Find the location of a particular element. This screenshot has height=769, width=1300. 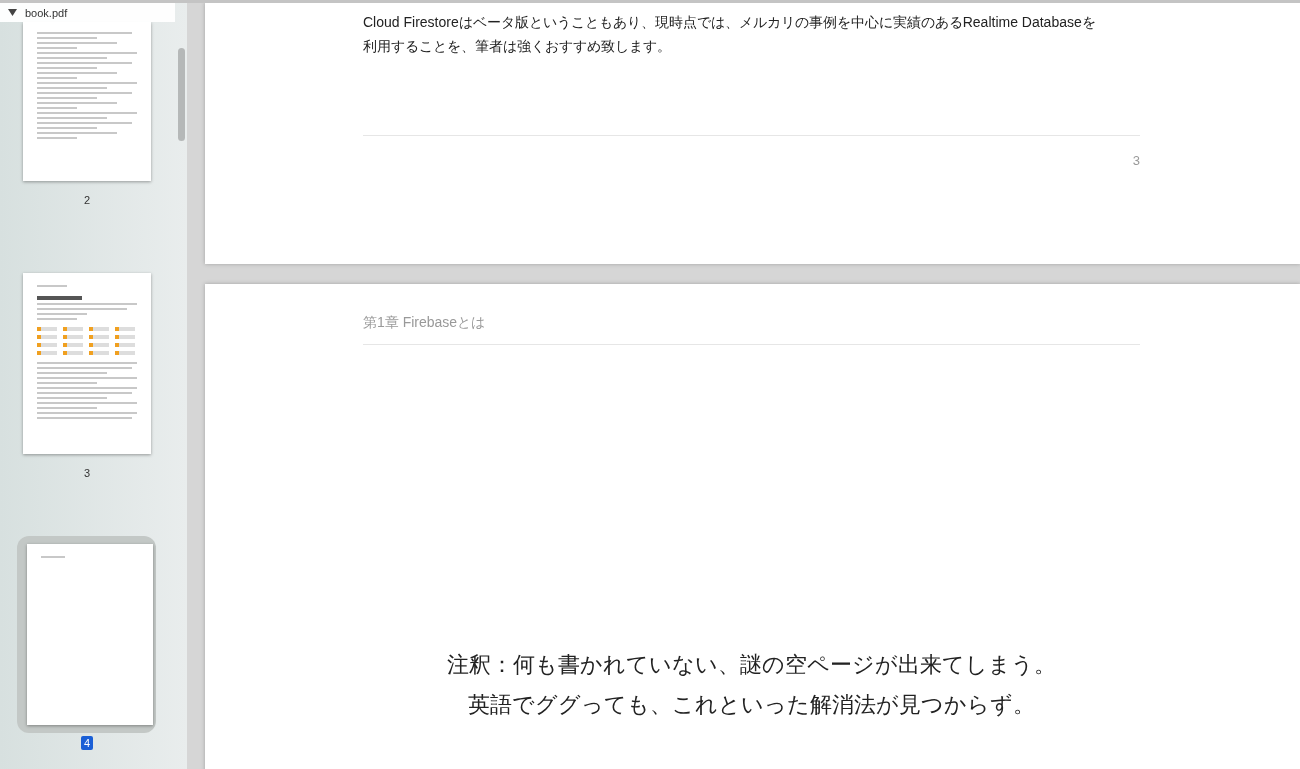

page-number: 3 is located at coordinates (1136, 160).